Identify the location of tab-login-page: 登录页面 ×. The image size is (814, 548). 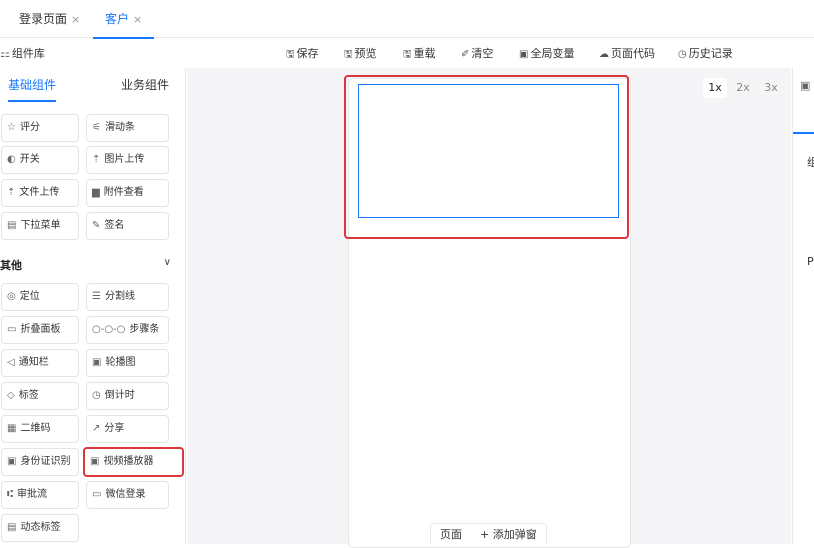
(49, 19).